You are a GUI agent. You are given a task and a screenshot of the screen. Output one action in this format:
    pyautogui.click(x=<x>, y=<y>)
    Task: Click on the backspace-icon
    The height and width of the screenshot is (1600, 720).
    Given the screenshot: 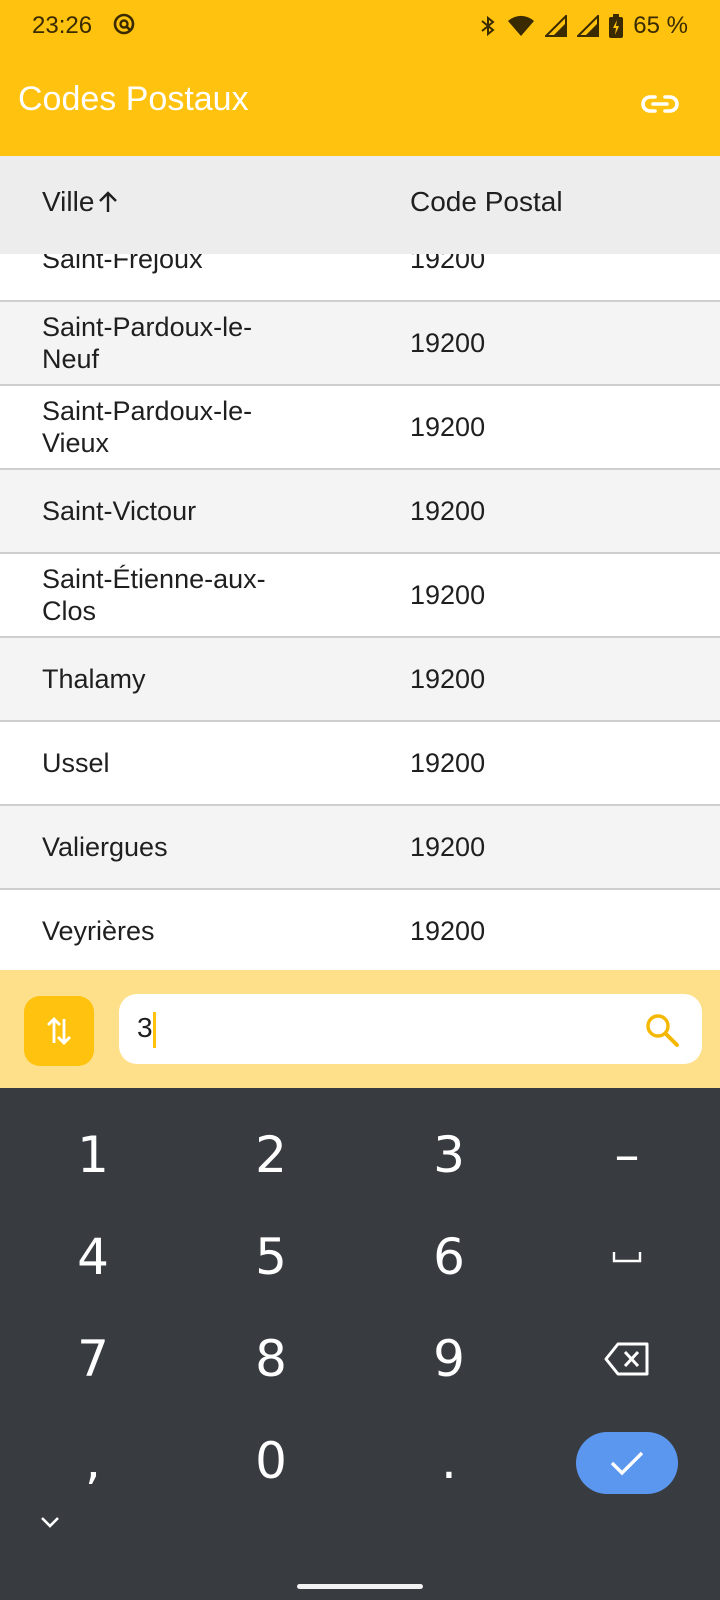 What is the action you would take?
    pyautogui.click(x=626, y=1359)
    